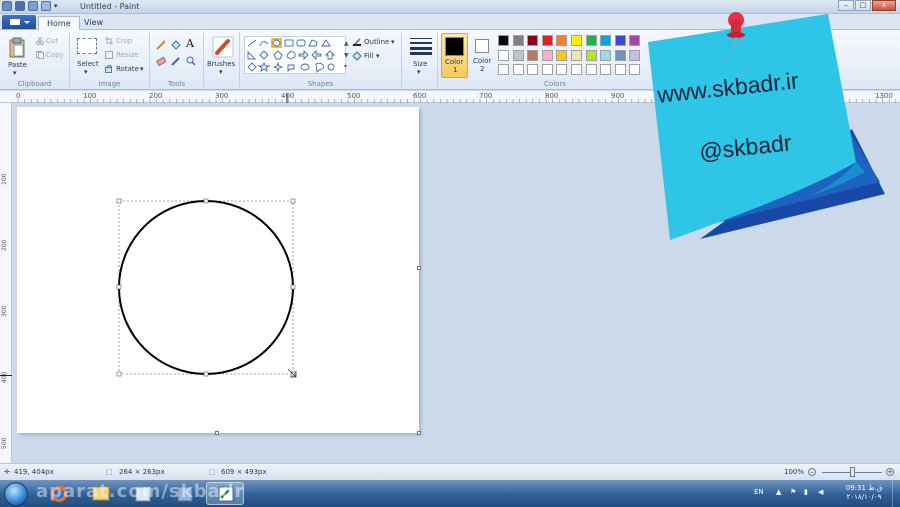 The image size is (900, 507). I want to click on resize-label: Resize, so click(127, 55).